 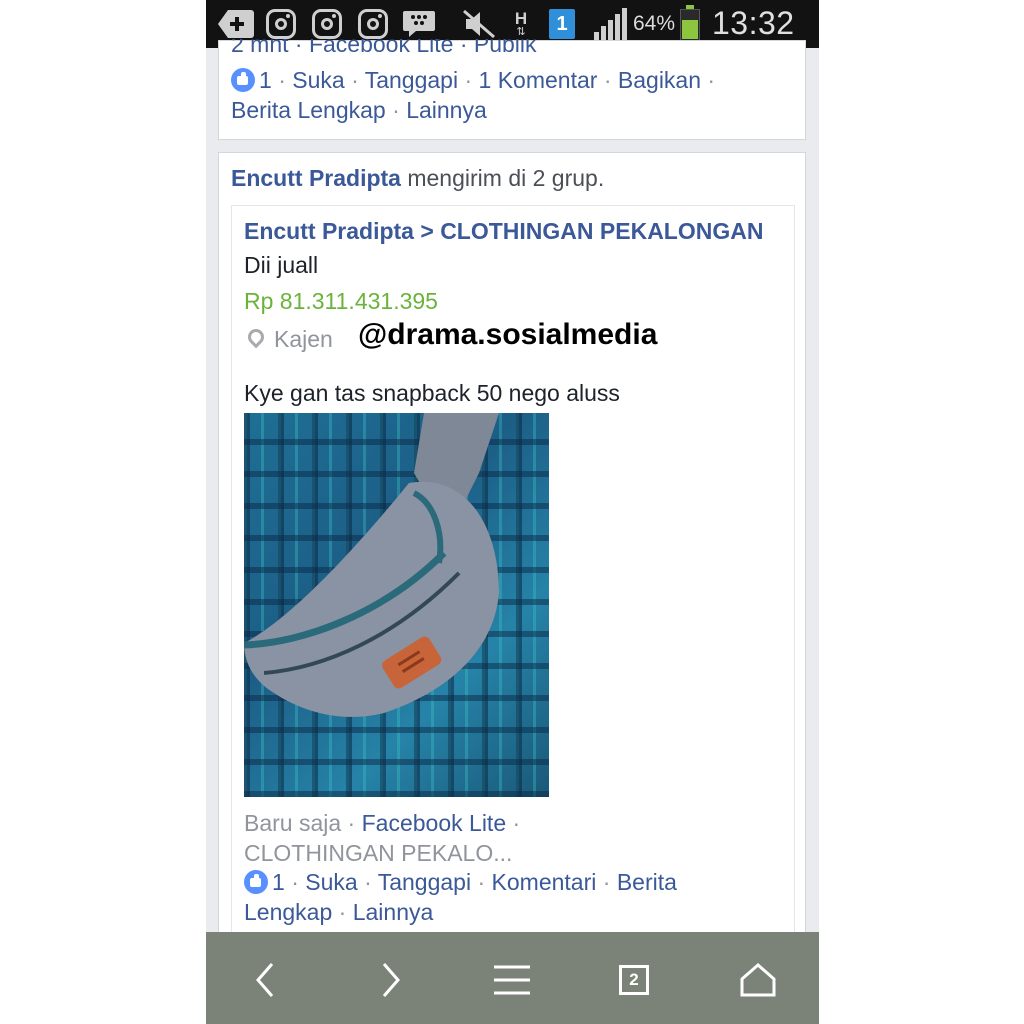 What do you see at coordinates (288, 339) in the screenshot?
I see `listing-location: Kajen` at bounding box center [288, 339].